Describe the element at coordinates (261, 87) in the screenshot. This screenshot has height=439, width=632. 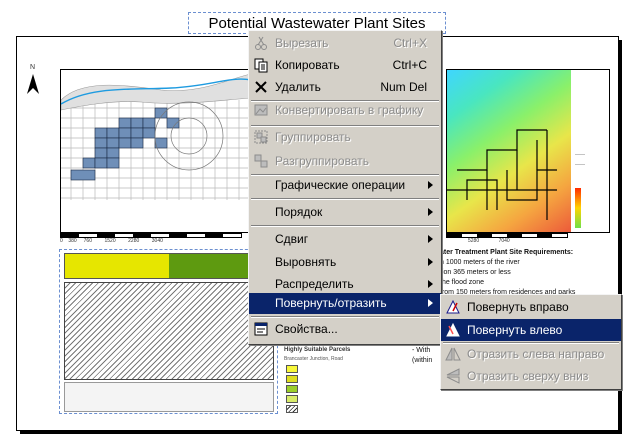
I see `delete-x-icon` at that location.